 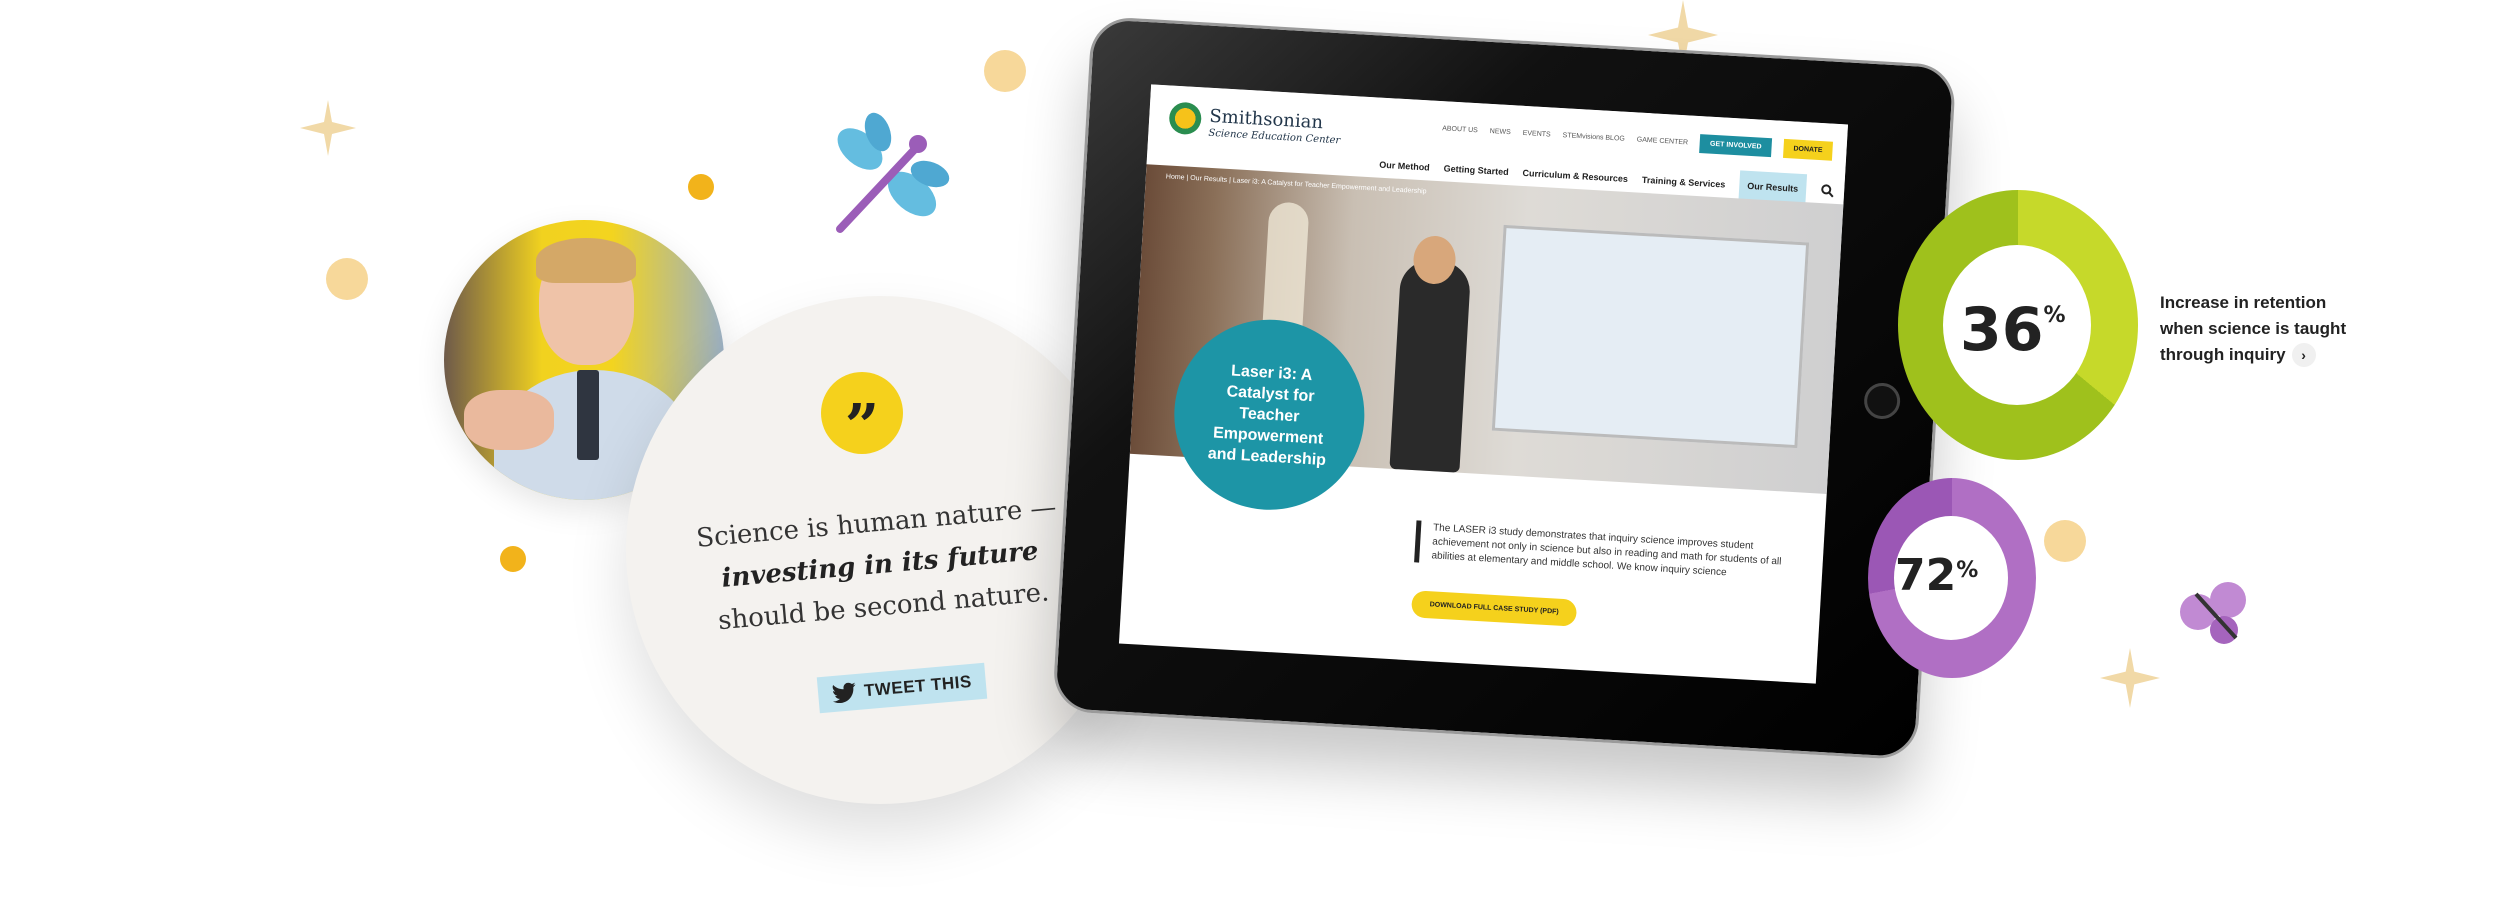 I want to click on nav-our-method: Our Method, so click(x=1404, y=166).